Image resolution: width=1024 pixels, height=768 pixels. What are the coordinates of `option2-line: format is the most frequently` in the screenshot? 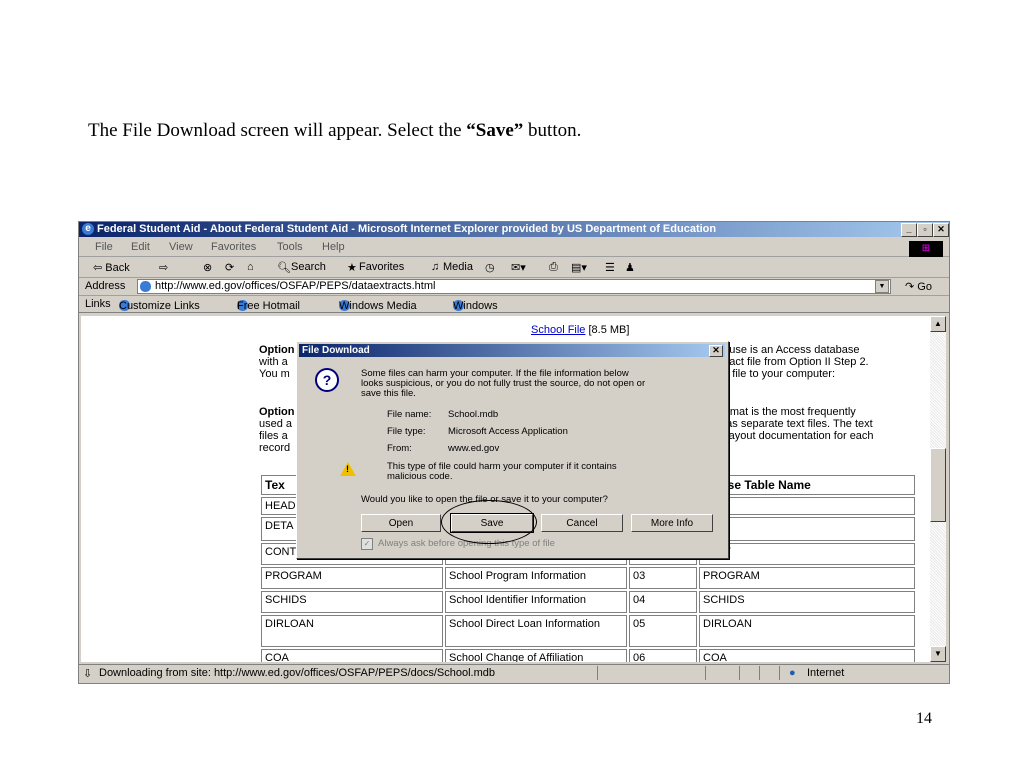 It's located at (786, 412).